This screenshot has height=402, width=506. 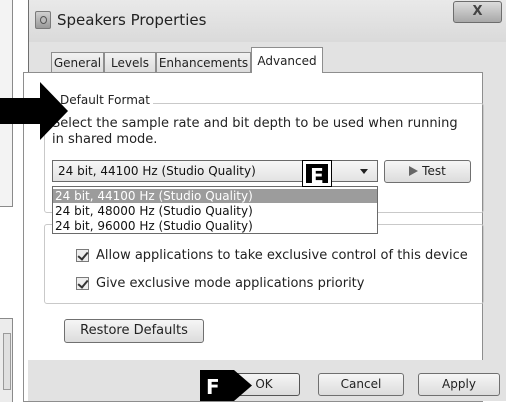 What do you see at coordinates (134, 331) in the screenshot?
I see `restore-defaults-button: Restore Defaults` at bounding box center [134, 331].